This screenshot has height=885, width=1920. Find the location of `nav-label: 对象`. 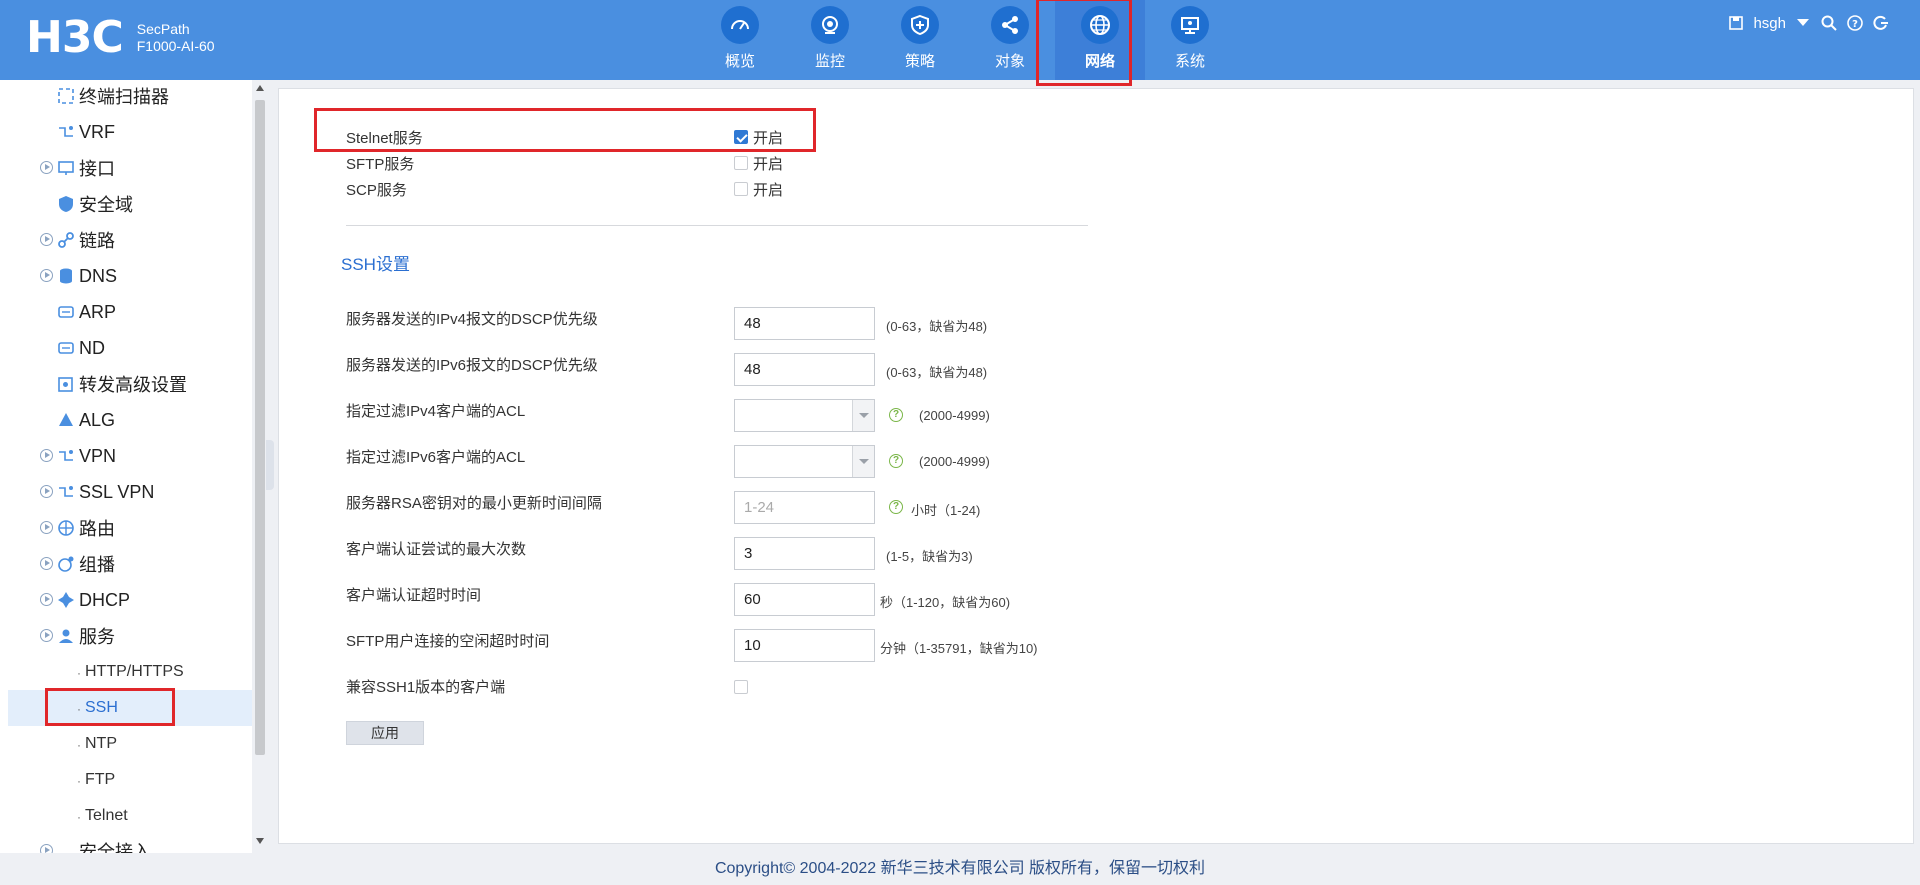

nav-label: 对象 is located at coordinates (1009, 61).